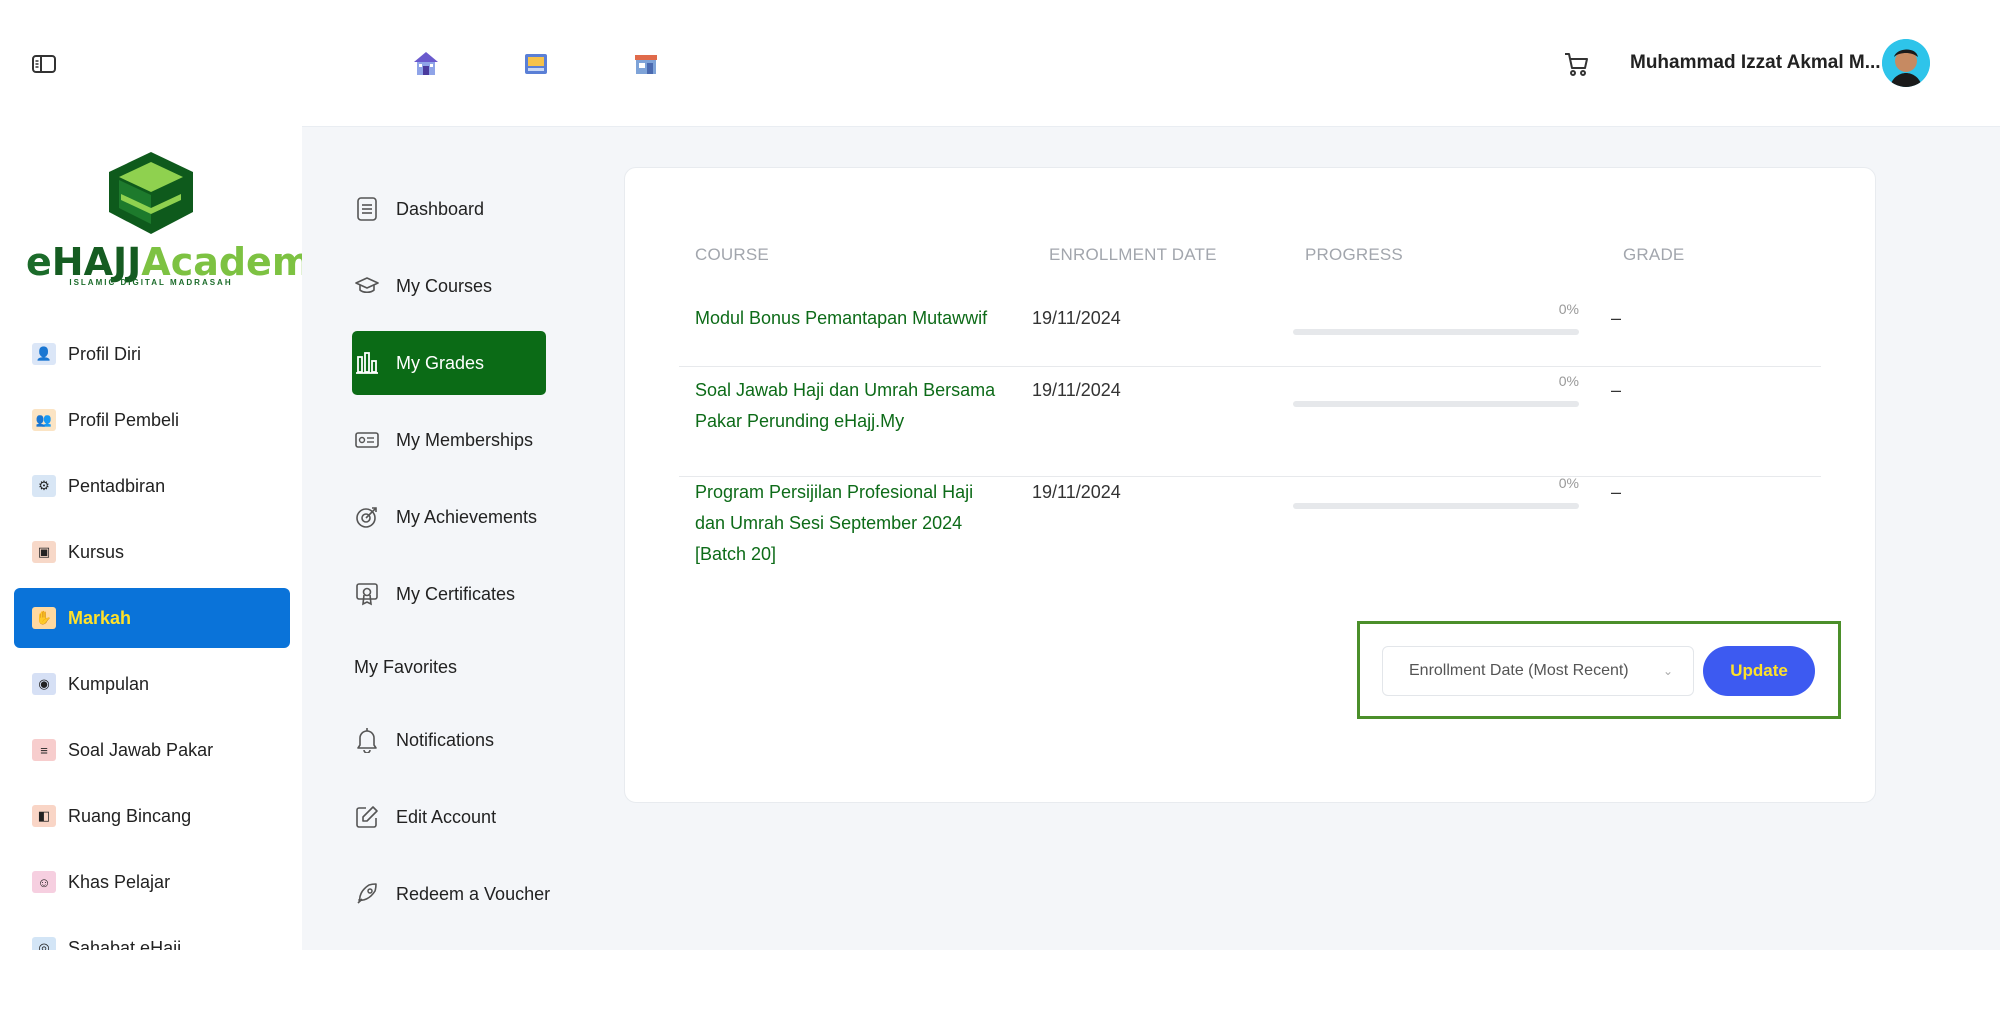 Image resolution: width=2000 pixels, height=1021 pixels. Describe the element at coordinates (44, 64) in the screenshot. I see `sidebar-toggle-icon` at that location.